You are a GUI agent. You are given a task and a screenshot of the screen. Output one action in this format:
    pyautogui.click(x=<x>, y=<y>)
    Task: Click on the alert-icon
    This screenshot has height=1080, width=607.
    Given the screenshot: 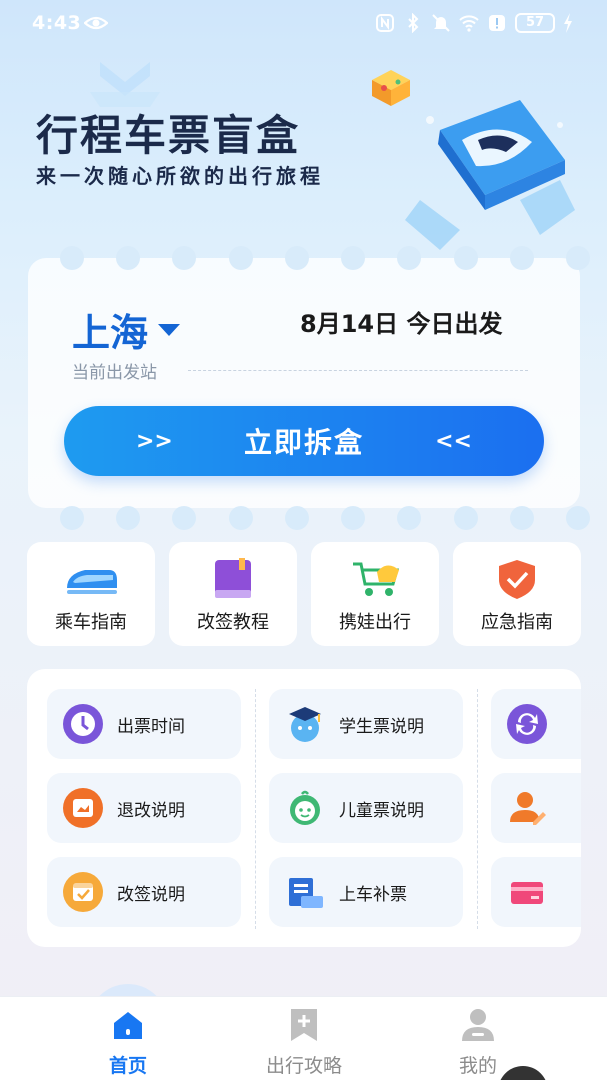 What is the action you would take?
    pyautogui.click(x=497, y=23)
    